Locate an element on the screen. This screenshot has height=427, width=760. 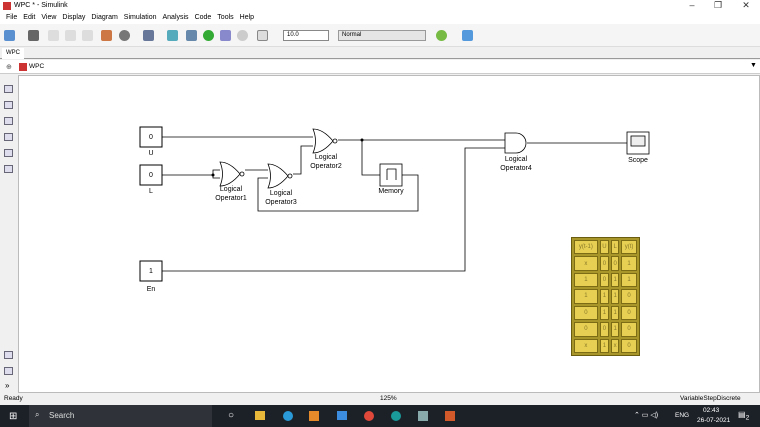
table-row: 1110 is located at coordinates (605, 296).